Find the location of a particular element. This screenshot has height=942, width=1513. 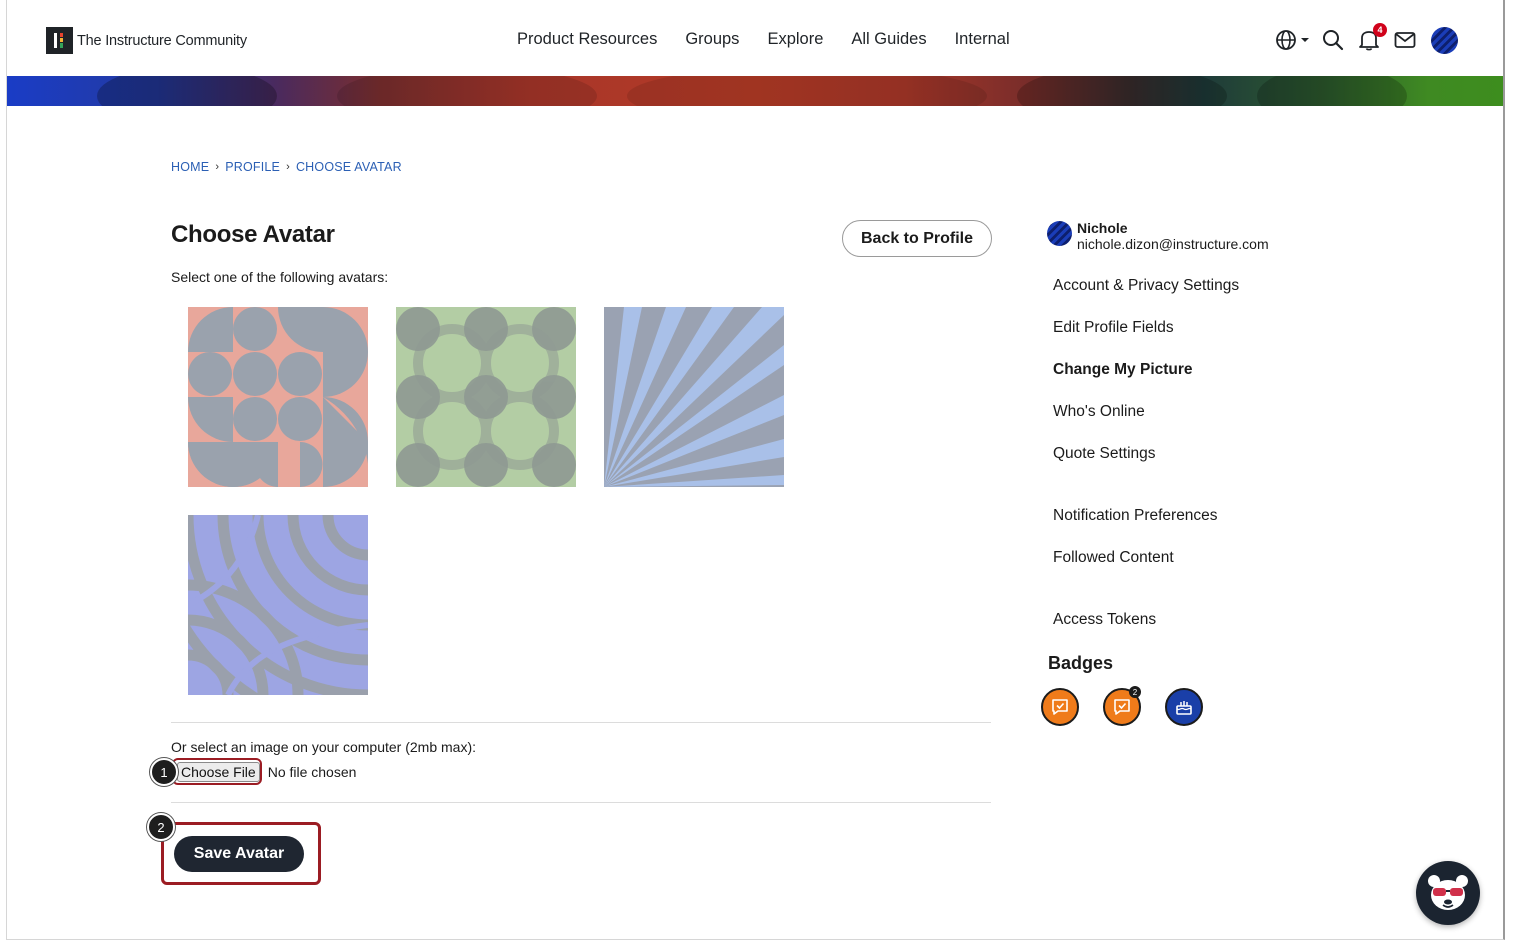

badge-comment-check-level-2: 2 is located at coordinates (1122, 706).